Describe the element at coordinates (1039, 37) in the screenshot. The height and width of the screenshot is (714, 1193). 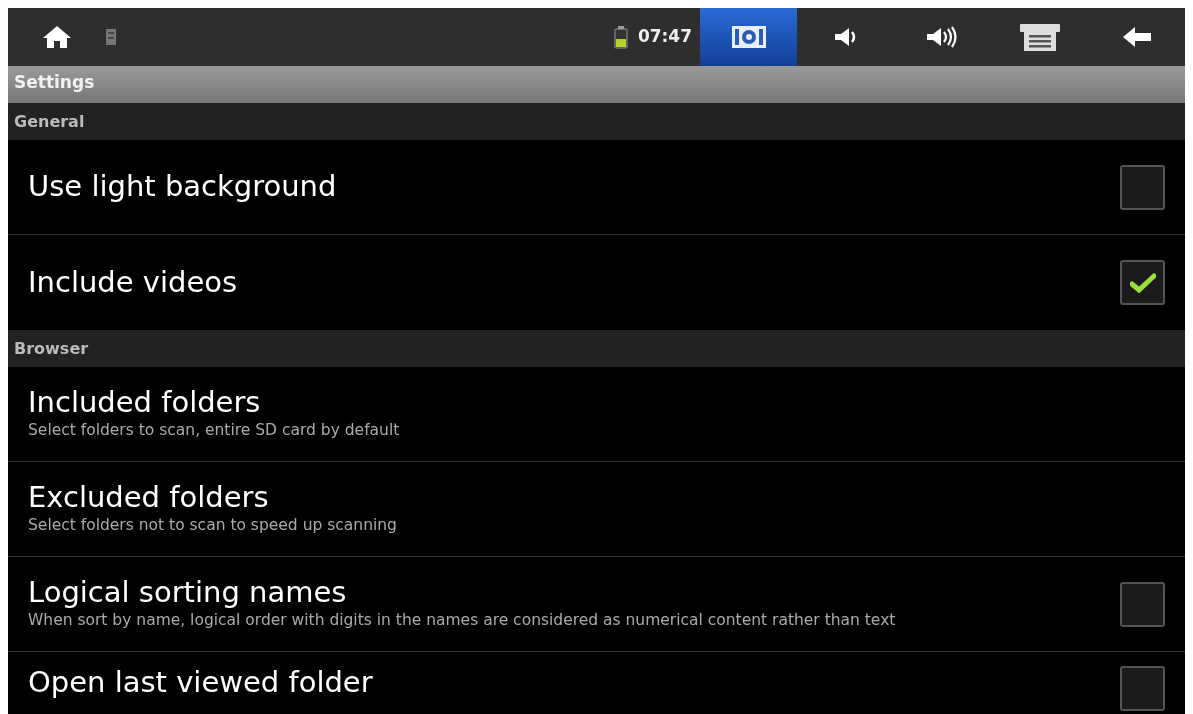
I see `menu-icon` at that location.